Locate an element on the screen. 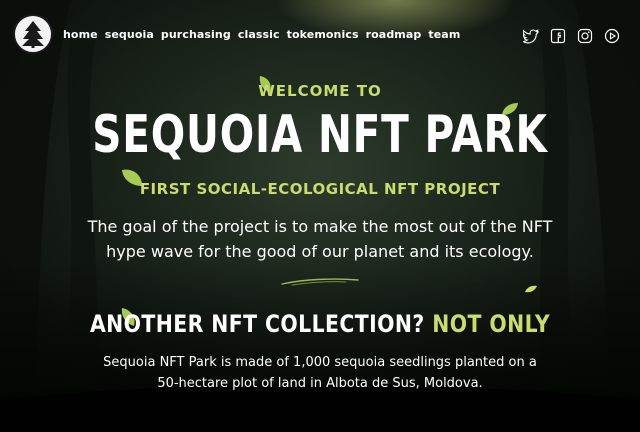 The height and width of the screenshot is (432, 640). sequoia-logo is located at coordinates (33, 34).